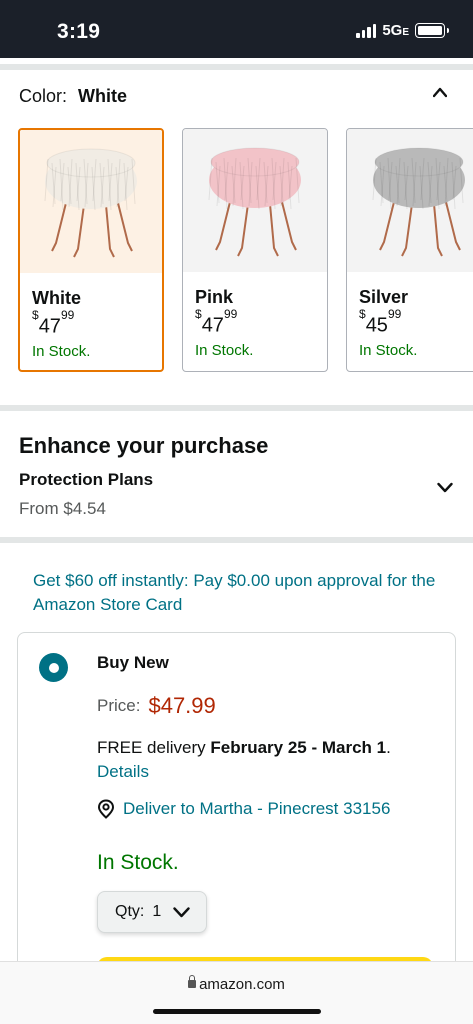 The height and width of the screenshot is (1024, 473). I want to click on protection-plans-price: From $4.54, so click(62, 508).